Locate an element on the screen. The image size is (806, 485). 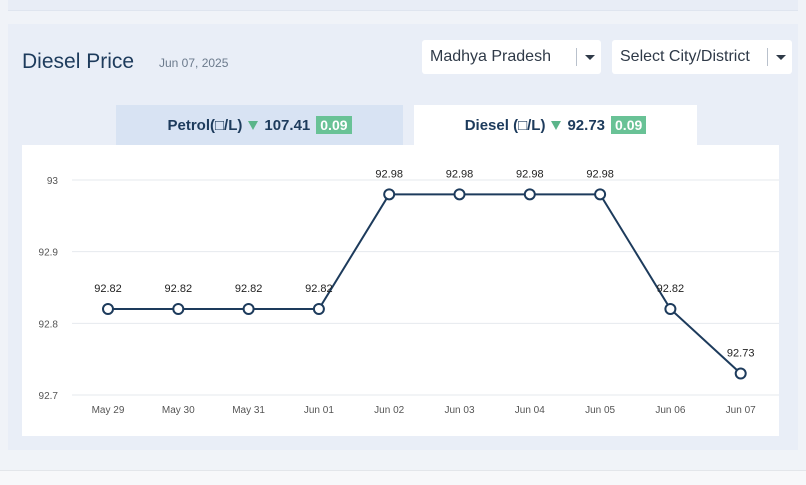
x-tick-label: May 29 is located at coordinates (108, 410).